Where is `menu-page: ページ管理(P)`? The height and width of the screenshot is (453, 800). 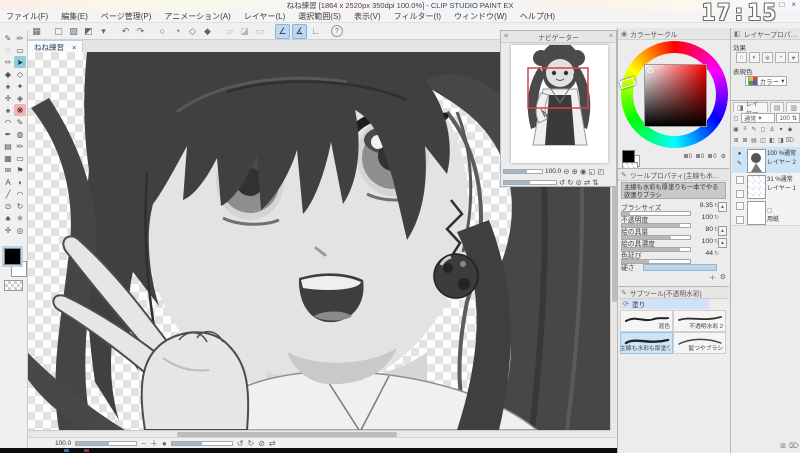 menu-page: ページ管理(P) is located at coordinates (126, 16).